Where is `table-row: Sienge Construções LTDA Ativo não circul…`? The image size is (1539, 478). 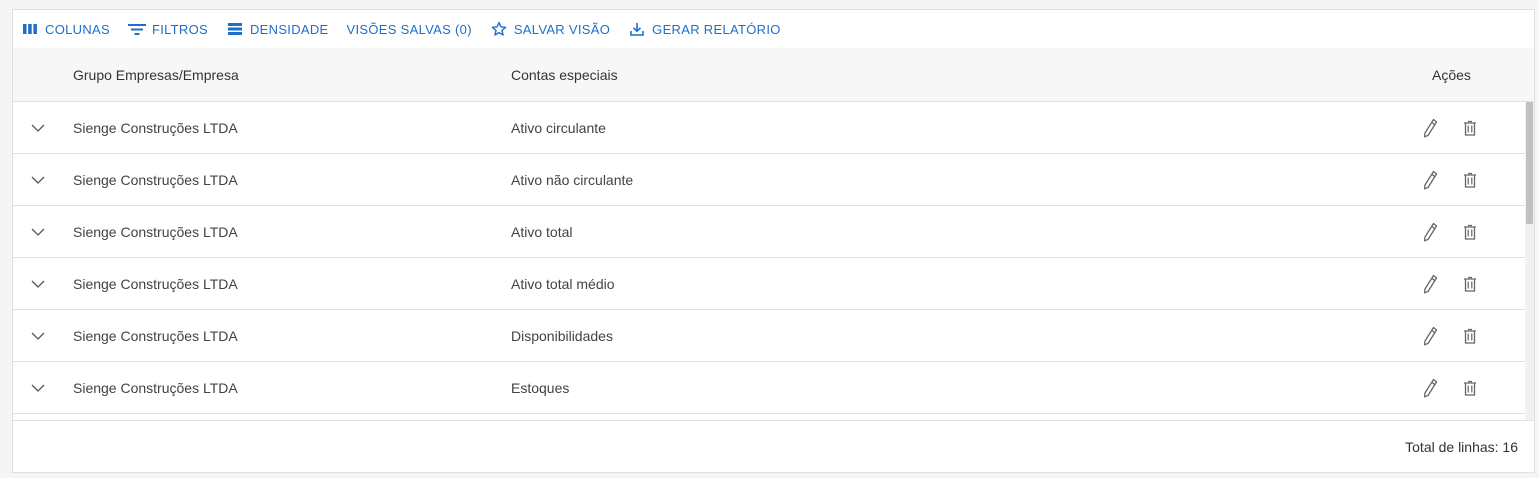 table-row: Sienge Construções LTDA Ativo não circul… is located at coordinates (769, 180).